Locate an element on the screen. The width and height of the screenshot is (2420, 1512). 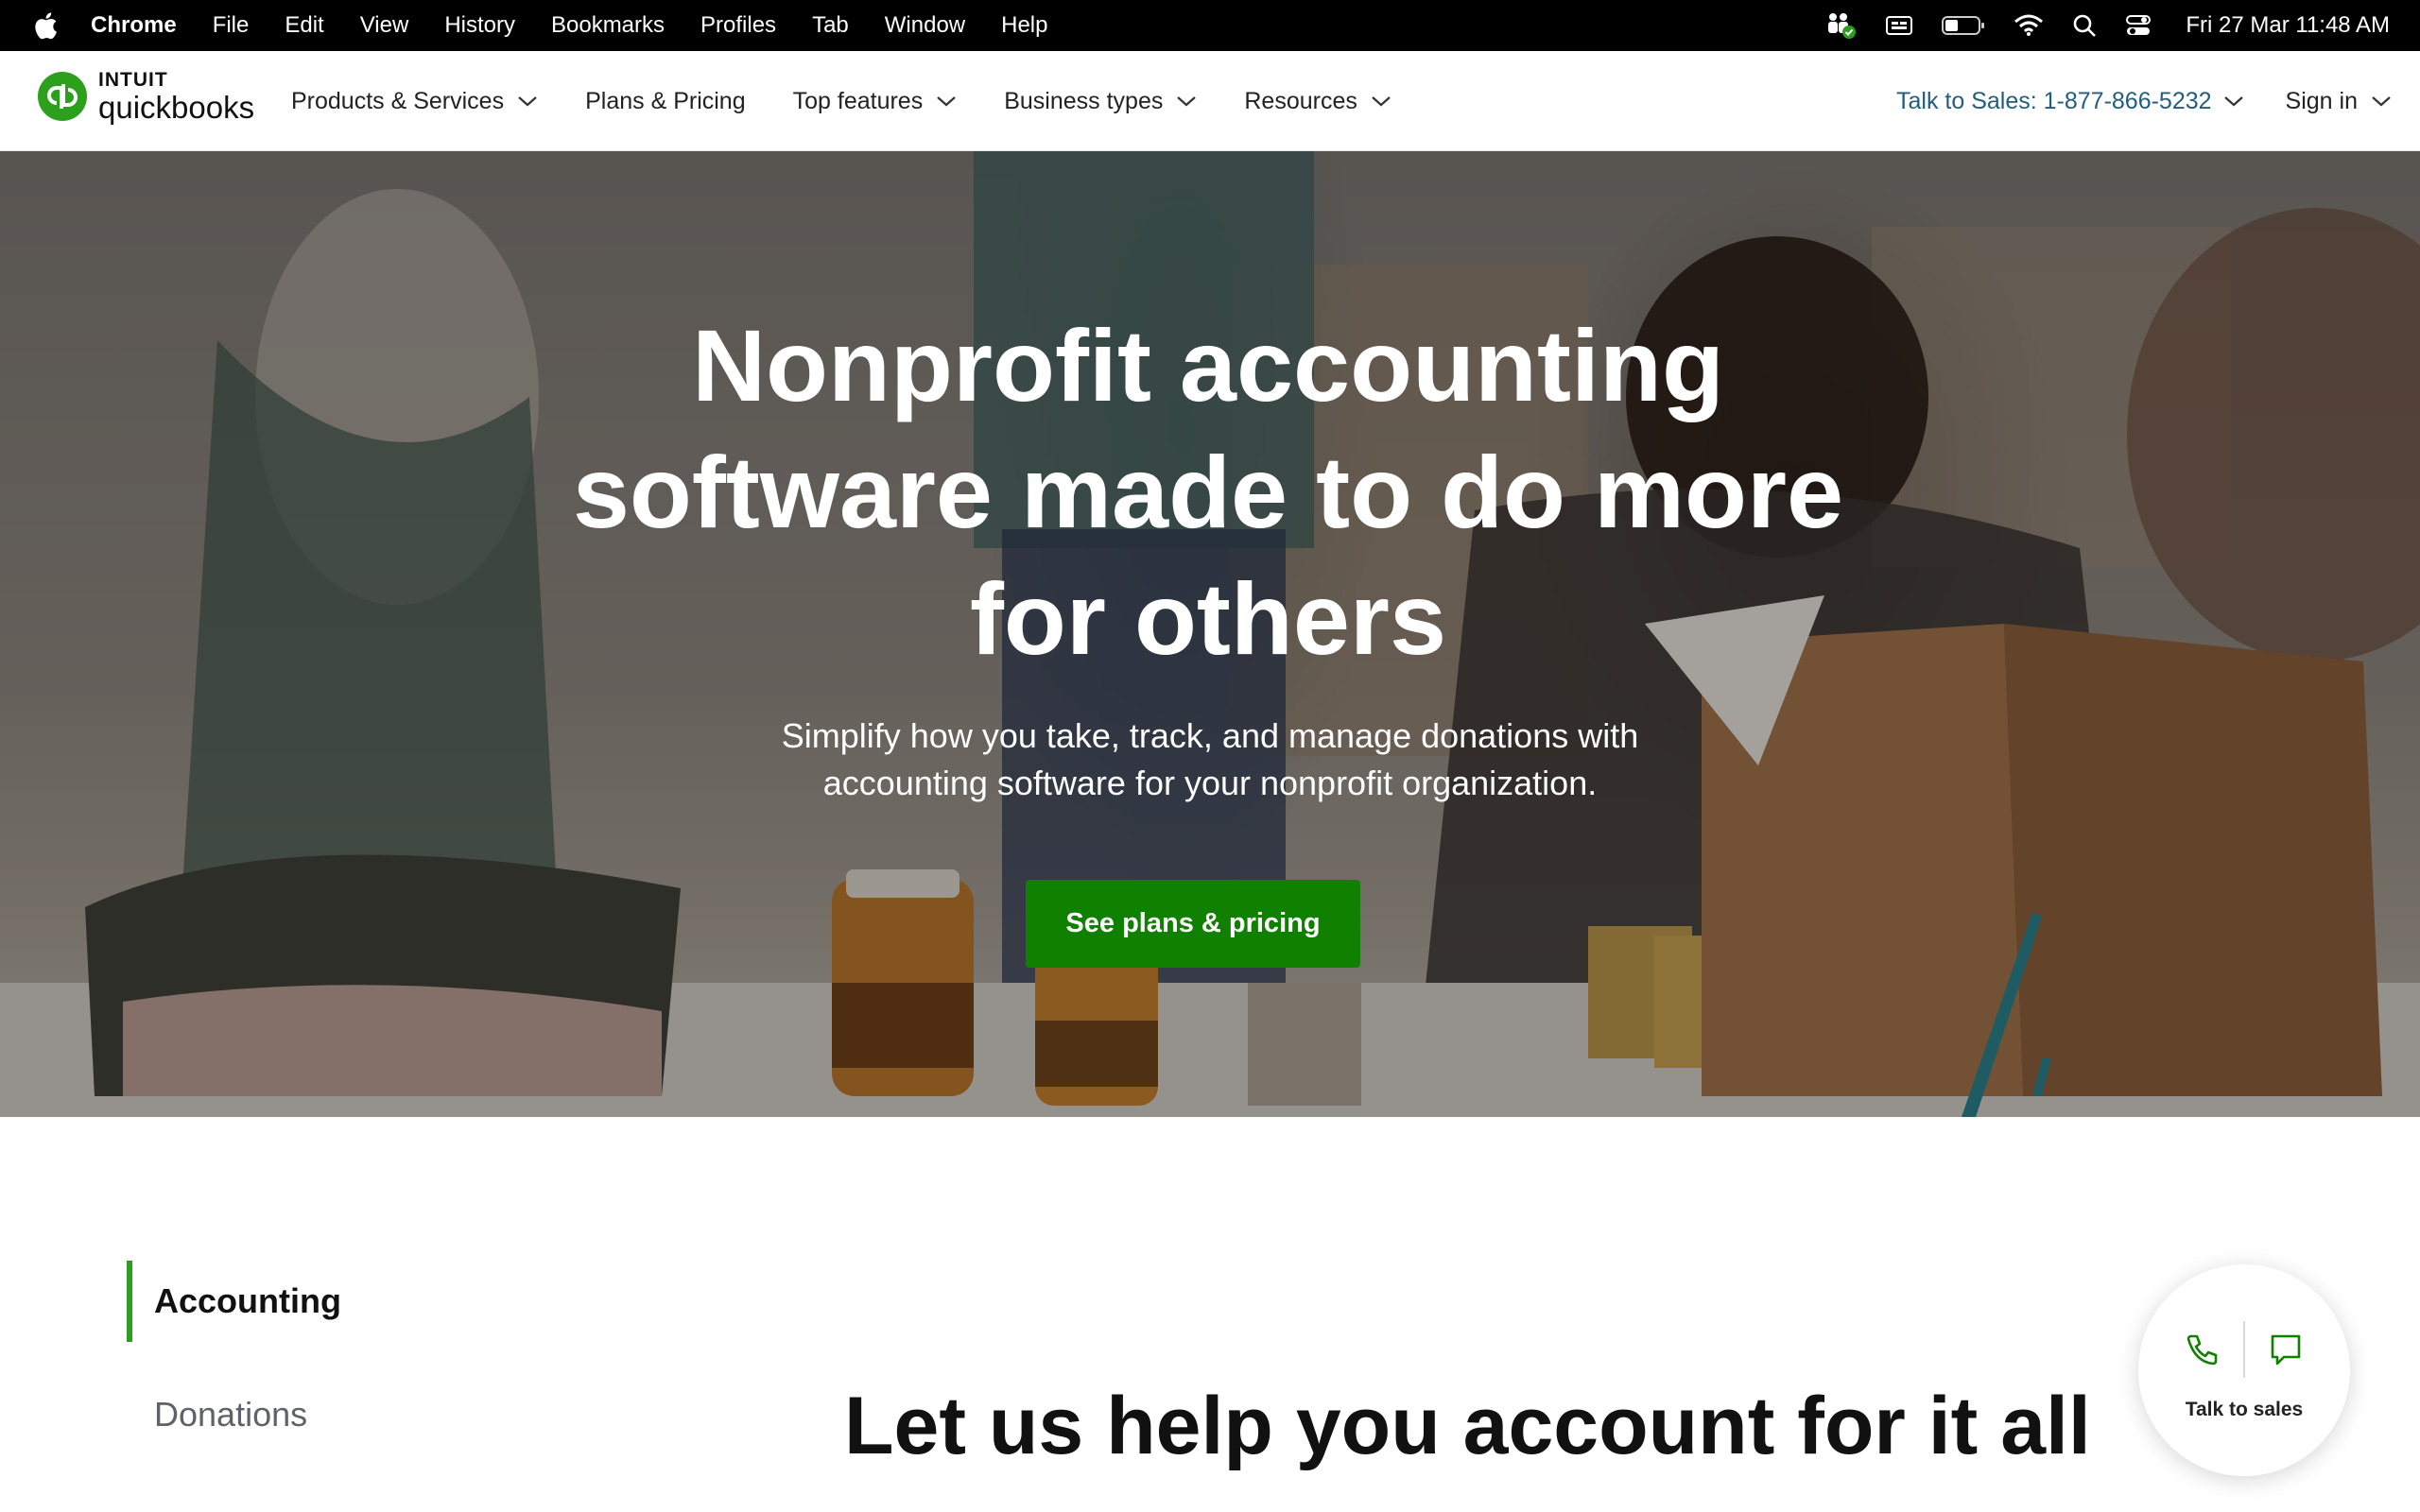
talk-to-sales-widget-label: Talk to sales is located at coordinates (2245, 1409).